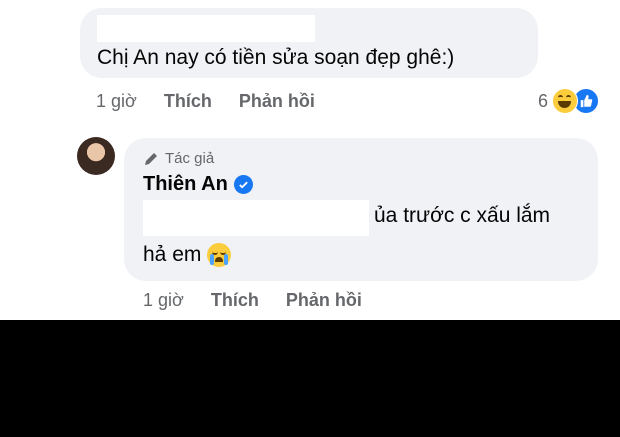  I want to click on author-badge-label: Tác giả, so click(190, 158).